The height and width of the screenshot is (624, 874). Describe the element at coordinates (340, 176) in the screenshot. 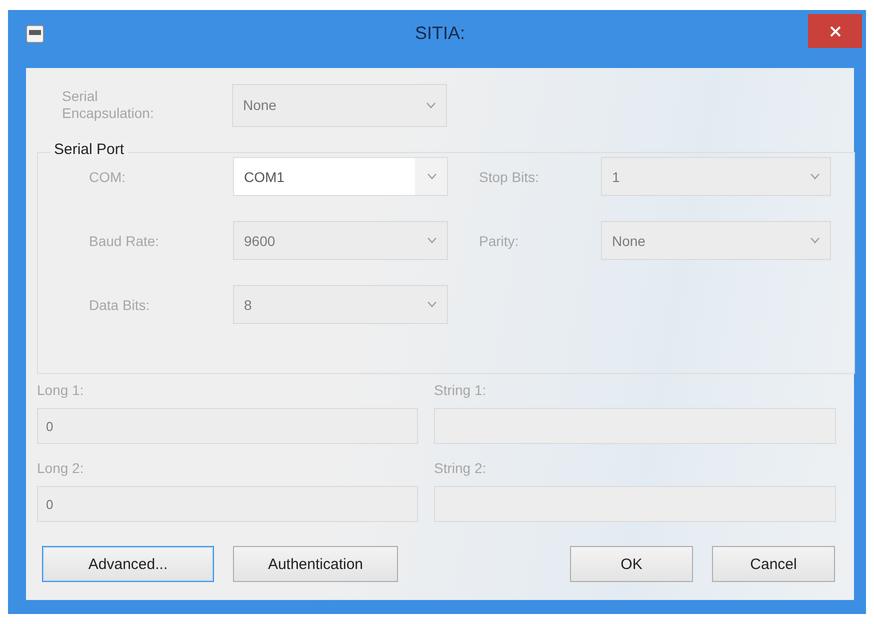

I see `dropdown: COM1` at that location.